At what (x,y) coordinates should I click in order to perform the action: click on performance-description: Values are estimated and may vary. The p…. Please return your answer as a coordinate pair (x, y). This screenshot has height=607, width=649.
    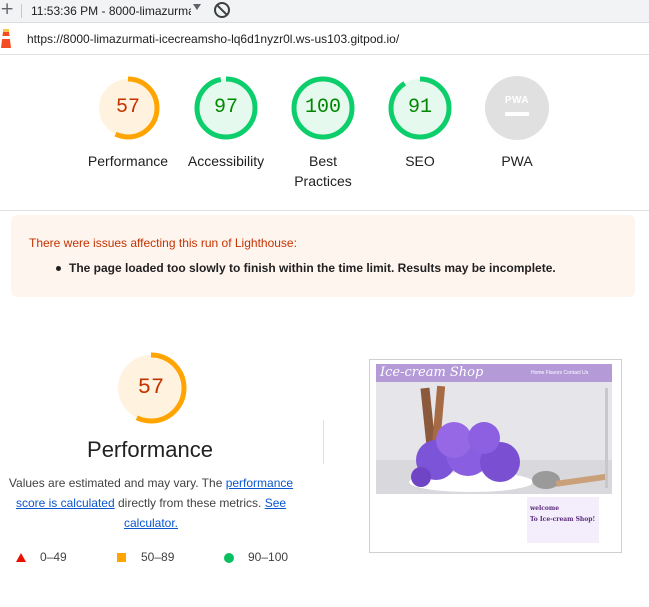
    Looking at the image, I should click on (151, 503).